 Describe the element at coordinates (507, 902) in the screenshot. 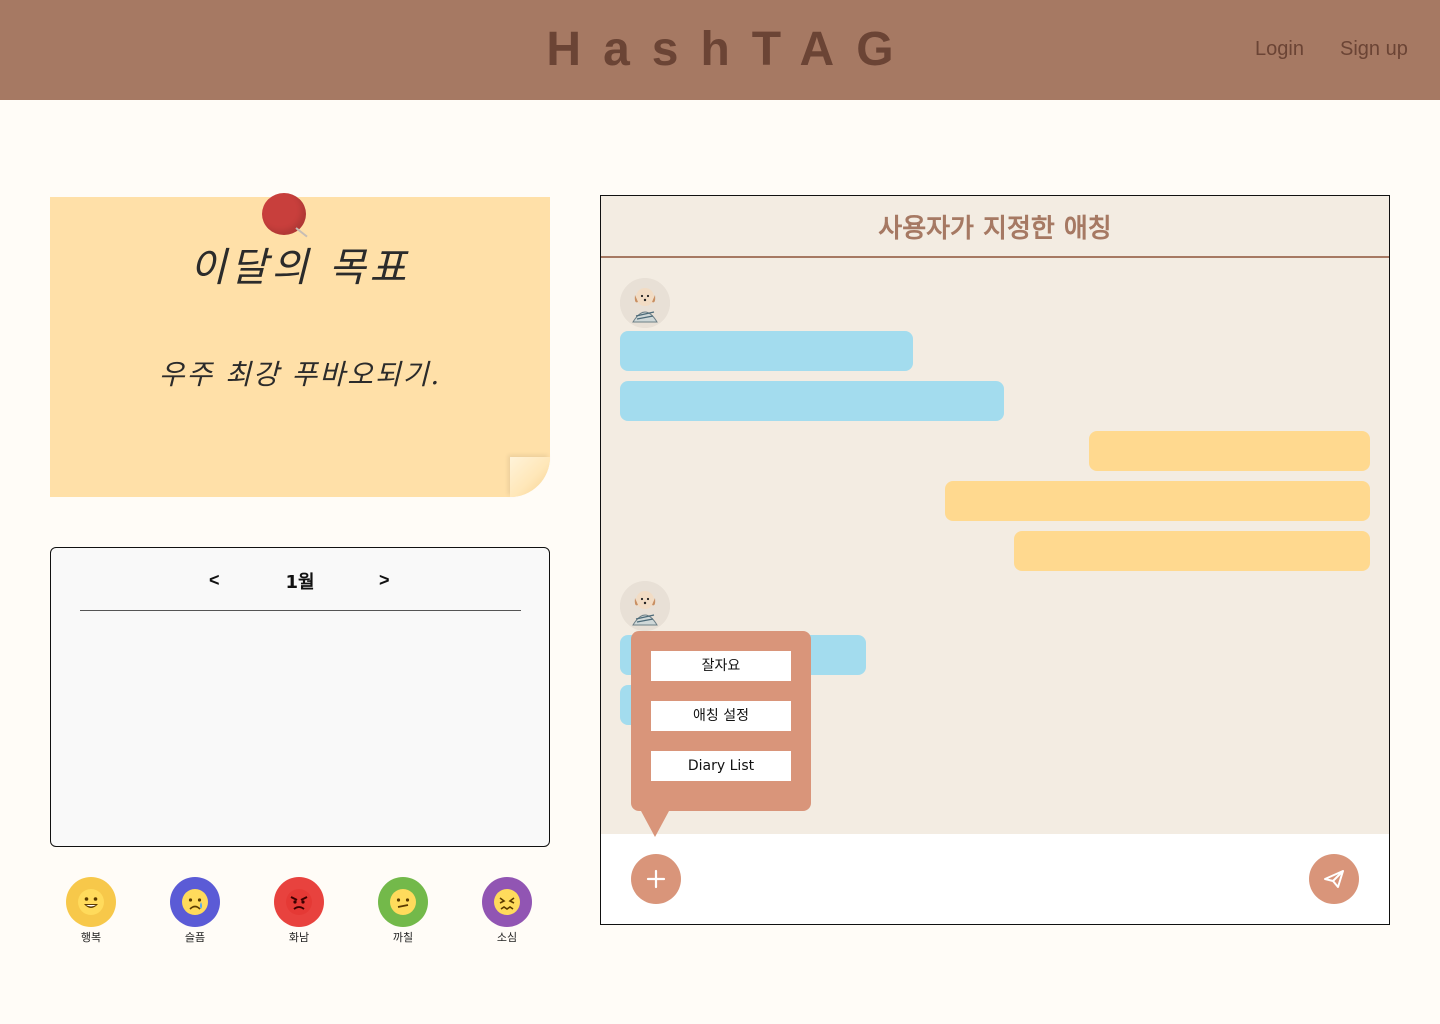

I see `anxious-face-icon` at that location.